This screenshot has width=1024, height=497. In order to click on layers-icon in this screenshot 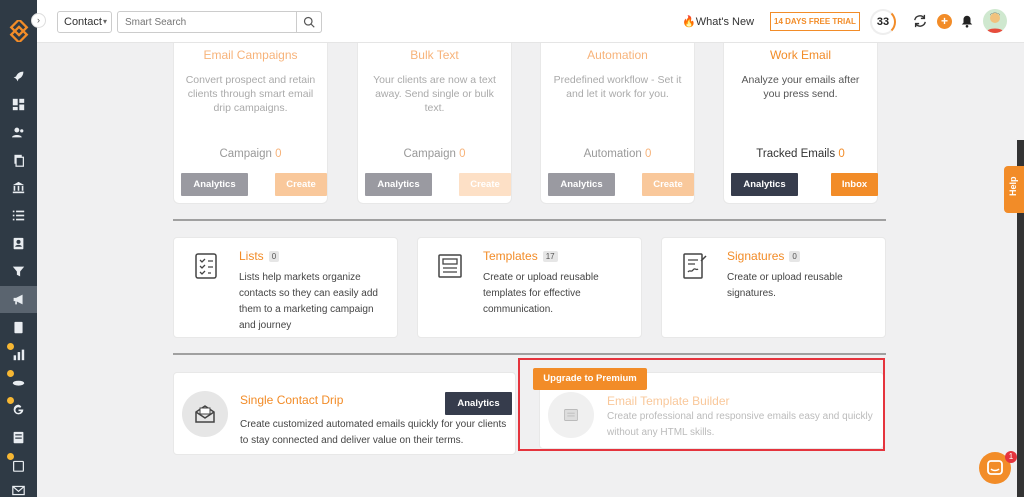, I will do `click(18, 381)`.